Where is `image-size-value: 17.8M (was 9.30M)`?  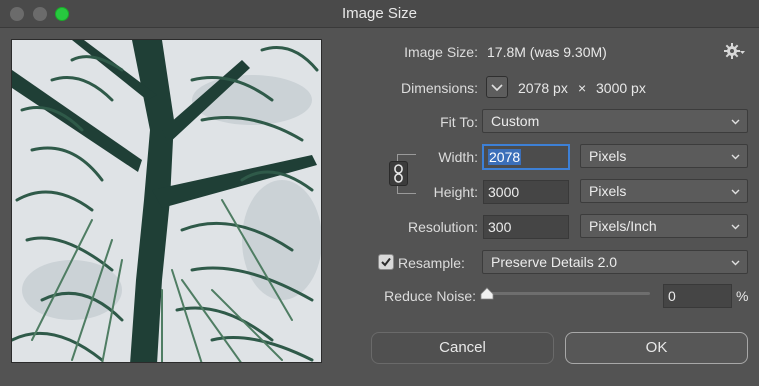
image-size-value: 17.8M (was 9.30M) is located at coordinates (547, 52).